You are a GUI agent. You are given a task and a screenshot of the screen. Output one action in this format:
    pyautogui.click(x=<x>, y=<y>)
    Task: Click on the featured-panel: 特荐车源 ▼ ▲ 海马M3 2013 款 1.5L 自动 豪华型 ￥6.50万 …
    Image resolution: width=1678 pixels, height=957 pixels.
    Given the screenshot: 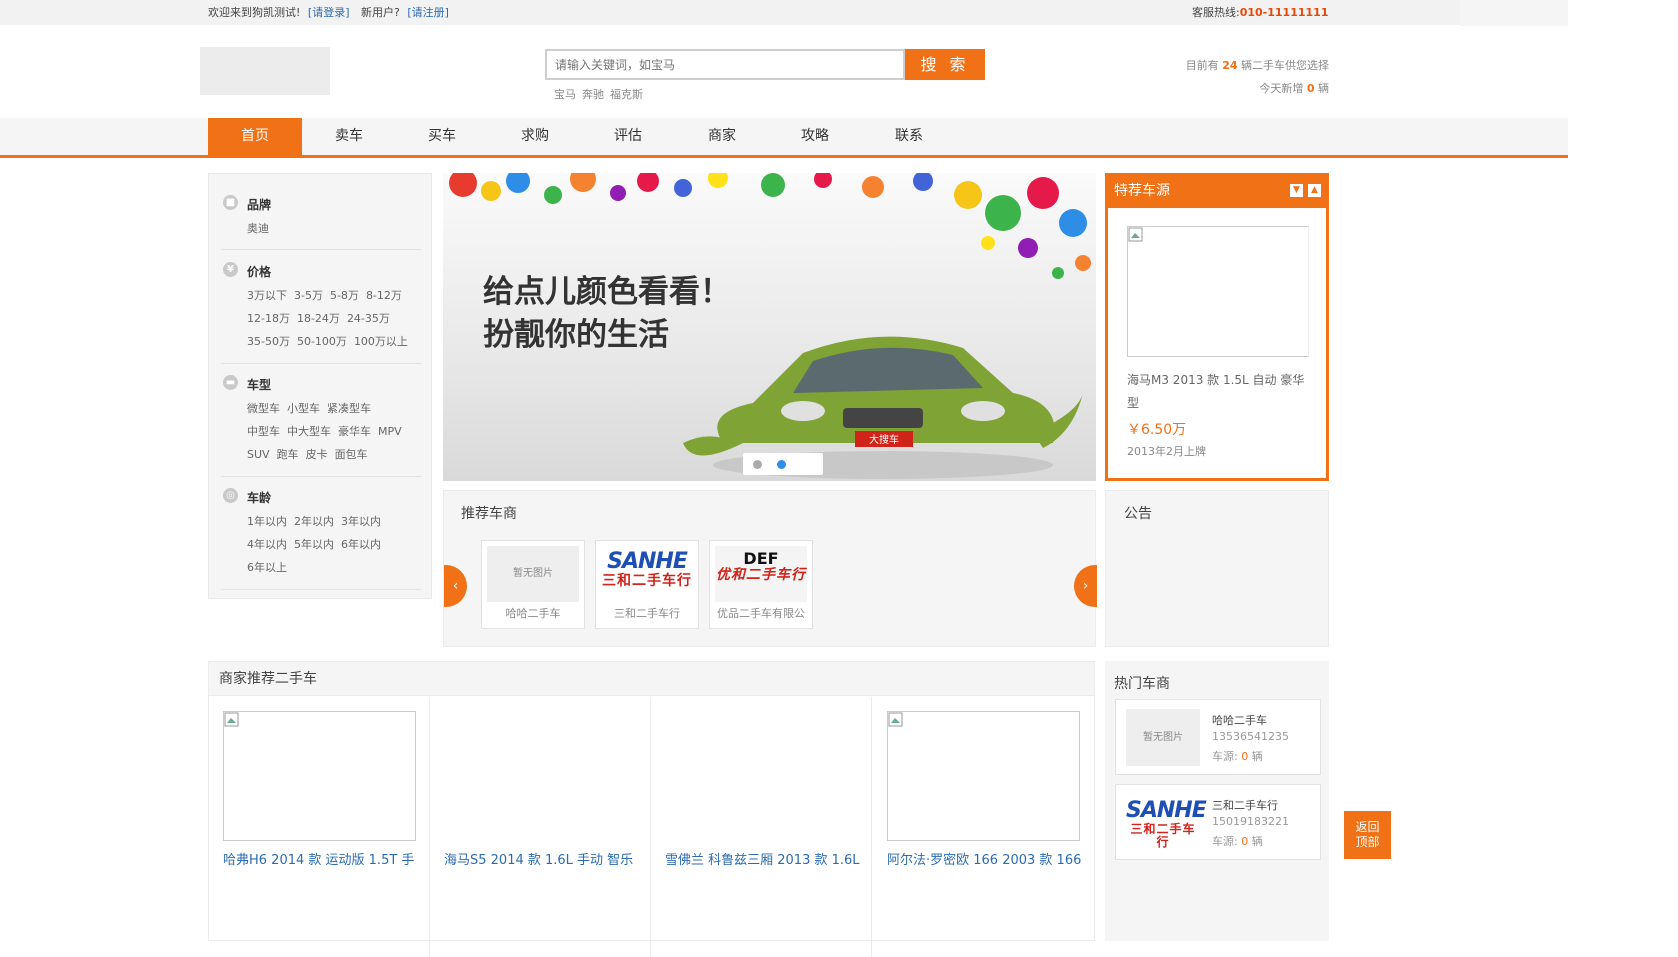 What is the action you would take?
    pyautogui.click(x=1217, y=327)
    